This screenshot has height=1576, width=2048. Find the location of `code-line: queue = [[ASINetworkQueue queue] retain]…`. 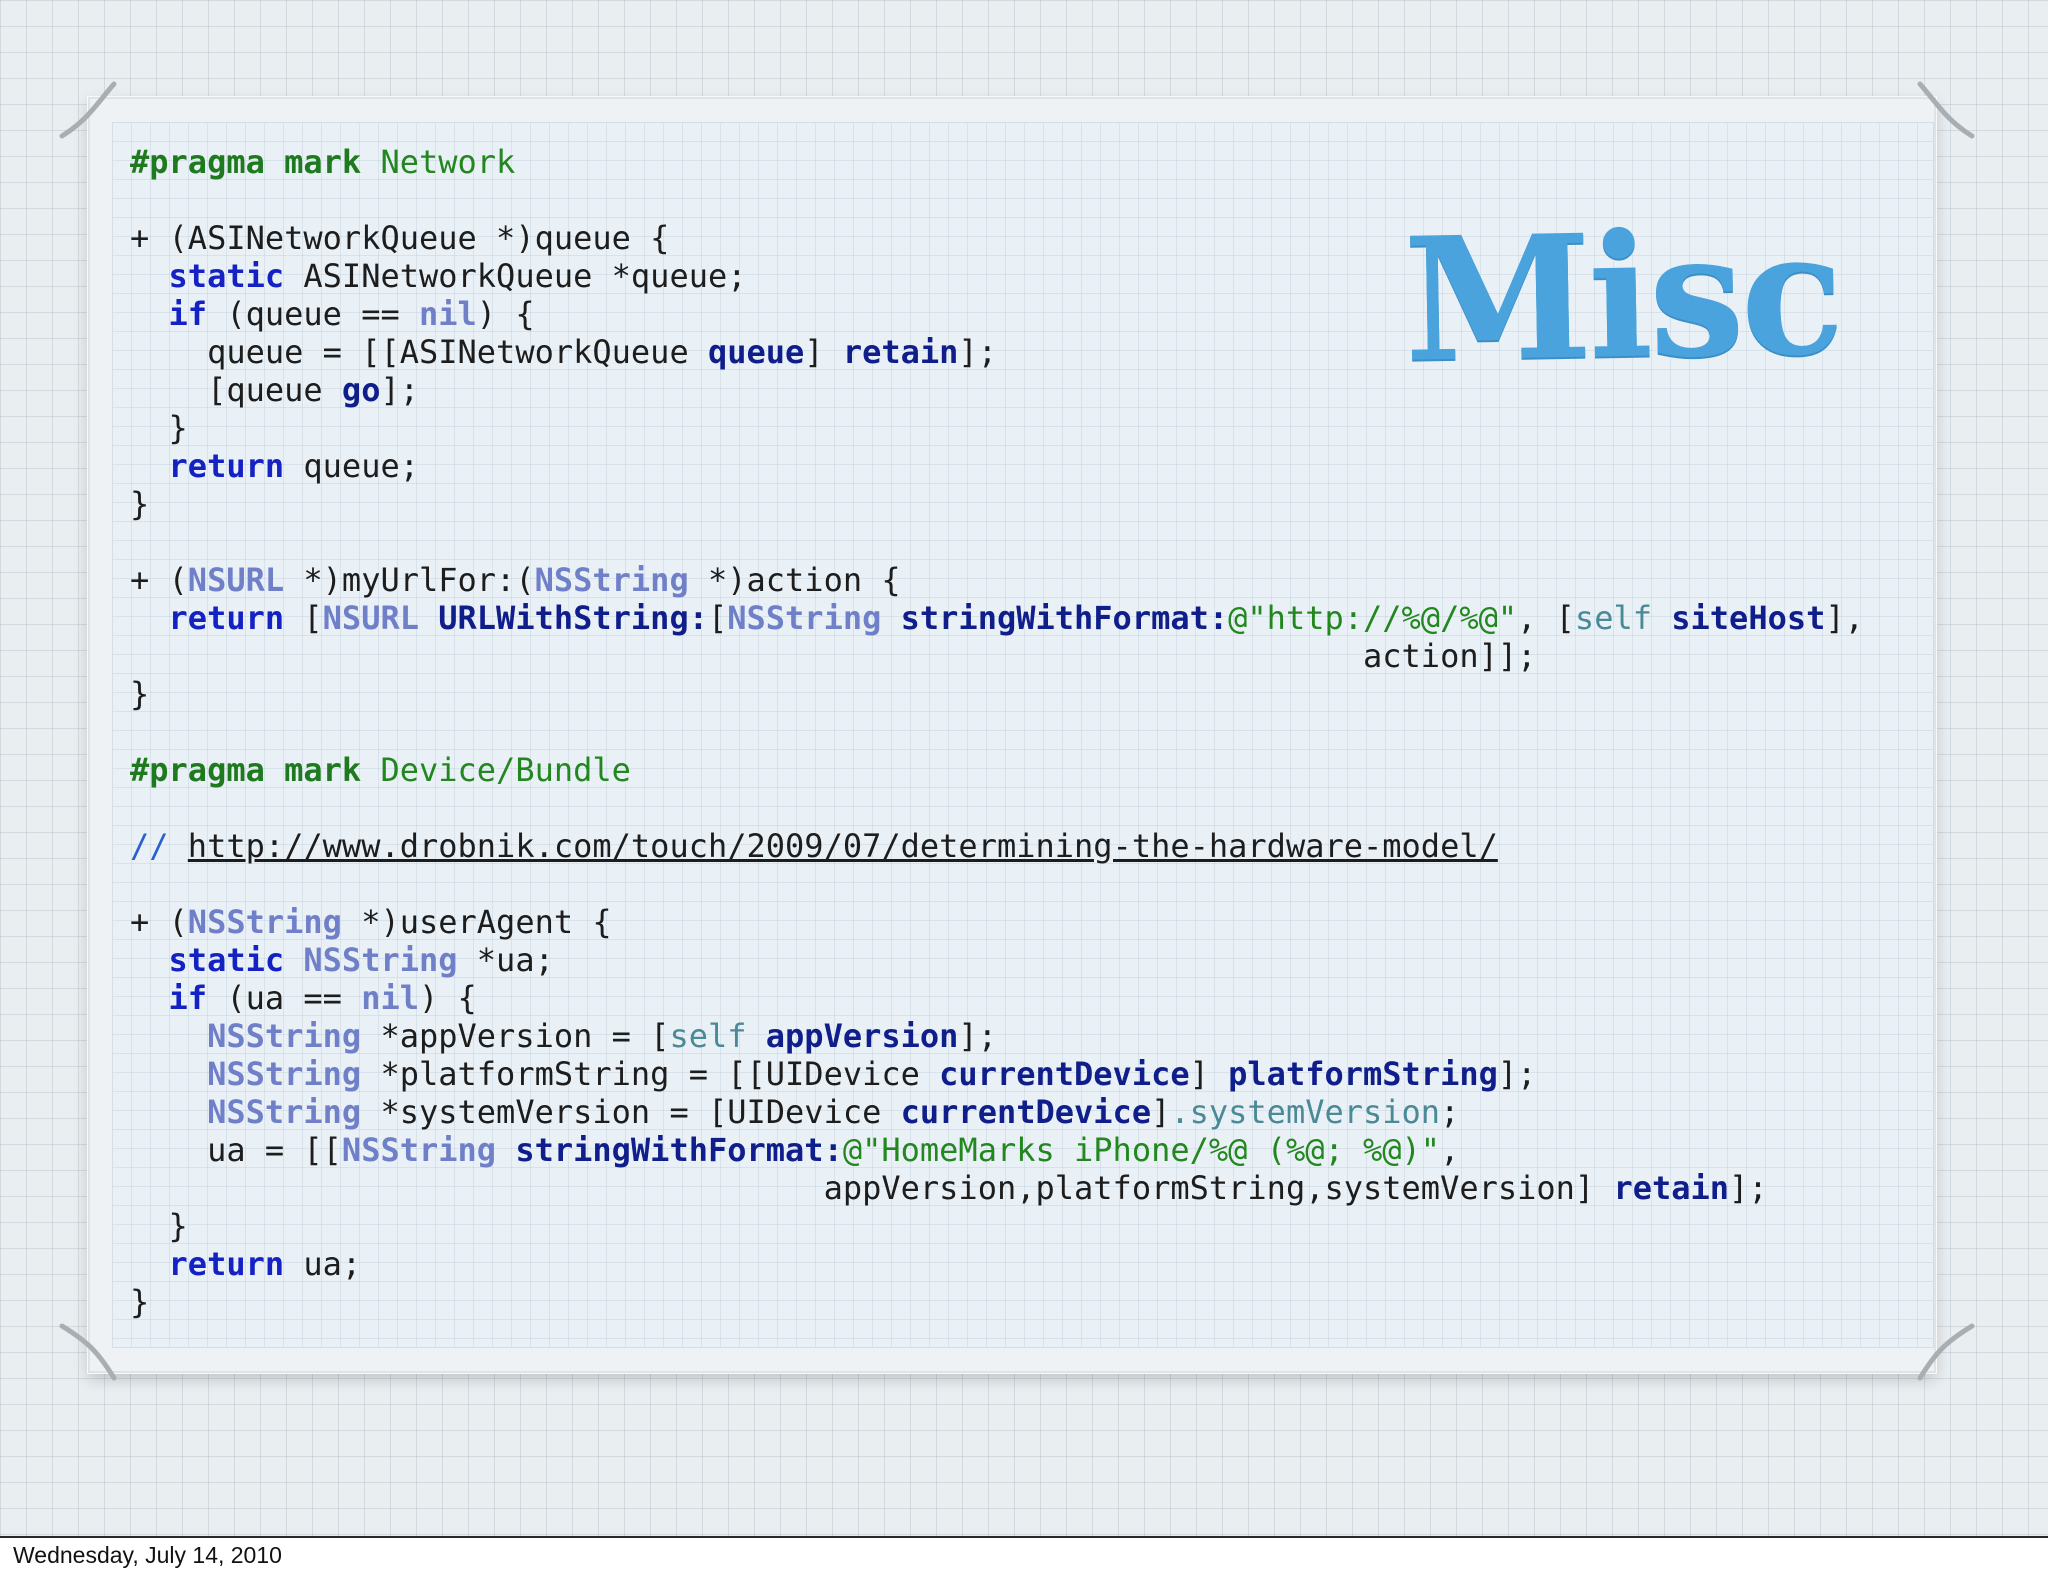

code-line: queue = [[ASINetworkQueue queue] retain]… is located at coordinates (563, 352).